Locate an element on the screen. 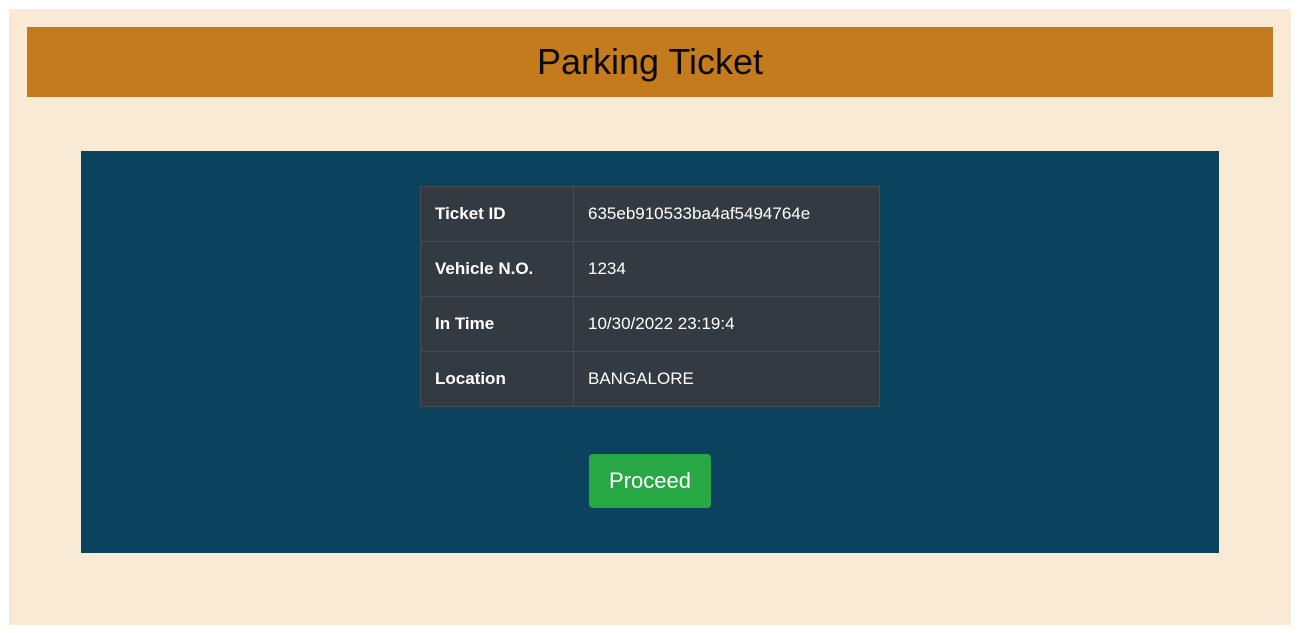 Image resolution: width=1300 pixels, height=633 pixels. table-row-ticket-id: Ticket ID 635eb910533ba4af5494764e is located at coordinates (650, 214).